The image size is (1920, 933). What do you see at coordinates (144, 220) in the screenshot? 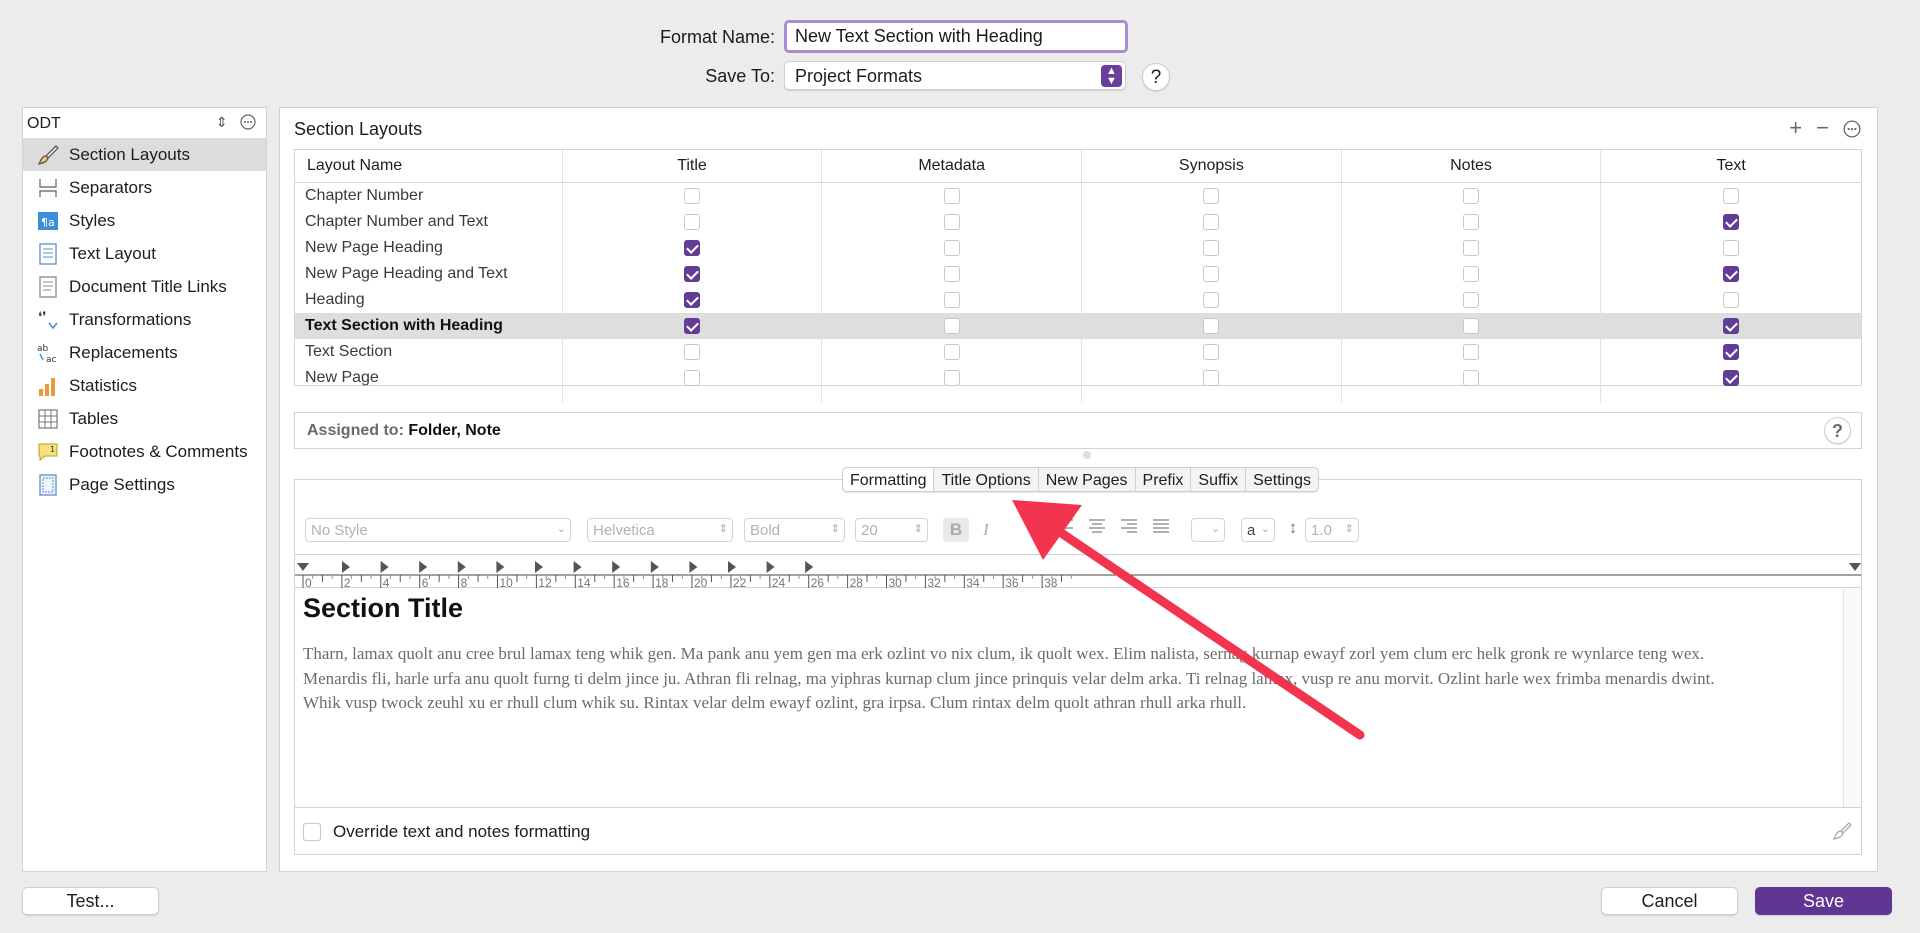
I see `sidebar-item-styles: ¶a Styles` at bounding box center [144, 220].